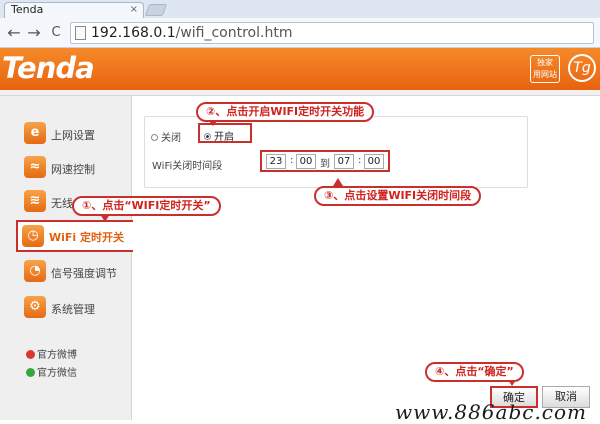  What do you see at coordinates (344, 161) in the screenshot?
I see `end-hour-input: 07` at bounding box center [344, 161].